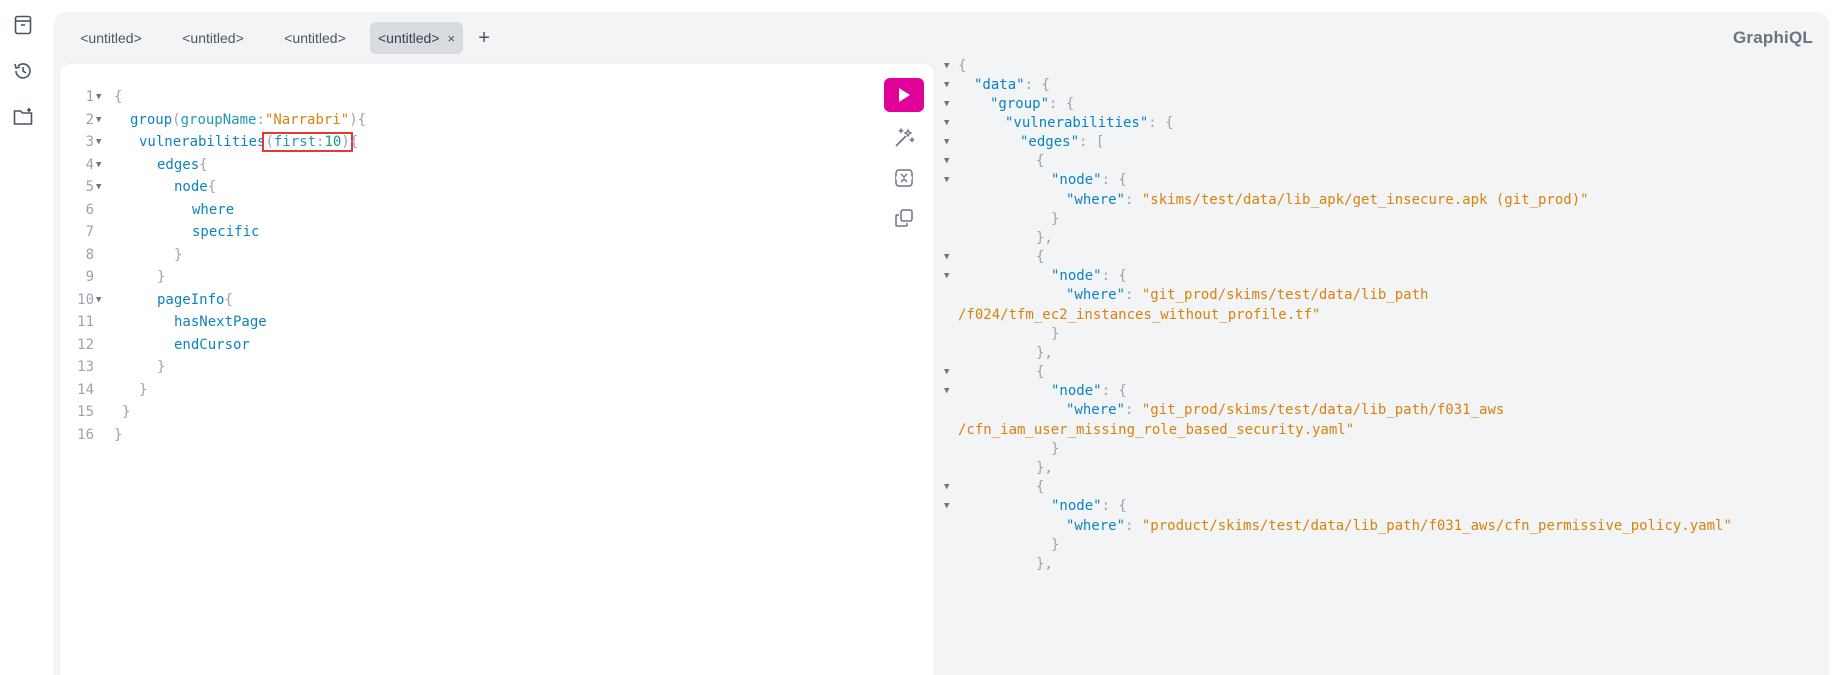 The image size is (1841, 675). Describe the element at coordinates (999, 85) in the screenshot. I see `json-key: "data"` at that location.